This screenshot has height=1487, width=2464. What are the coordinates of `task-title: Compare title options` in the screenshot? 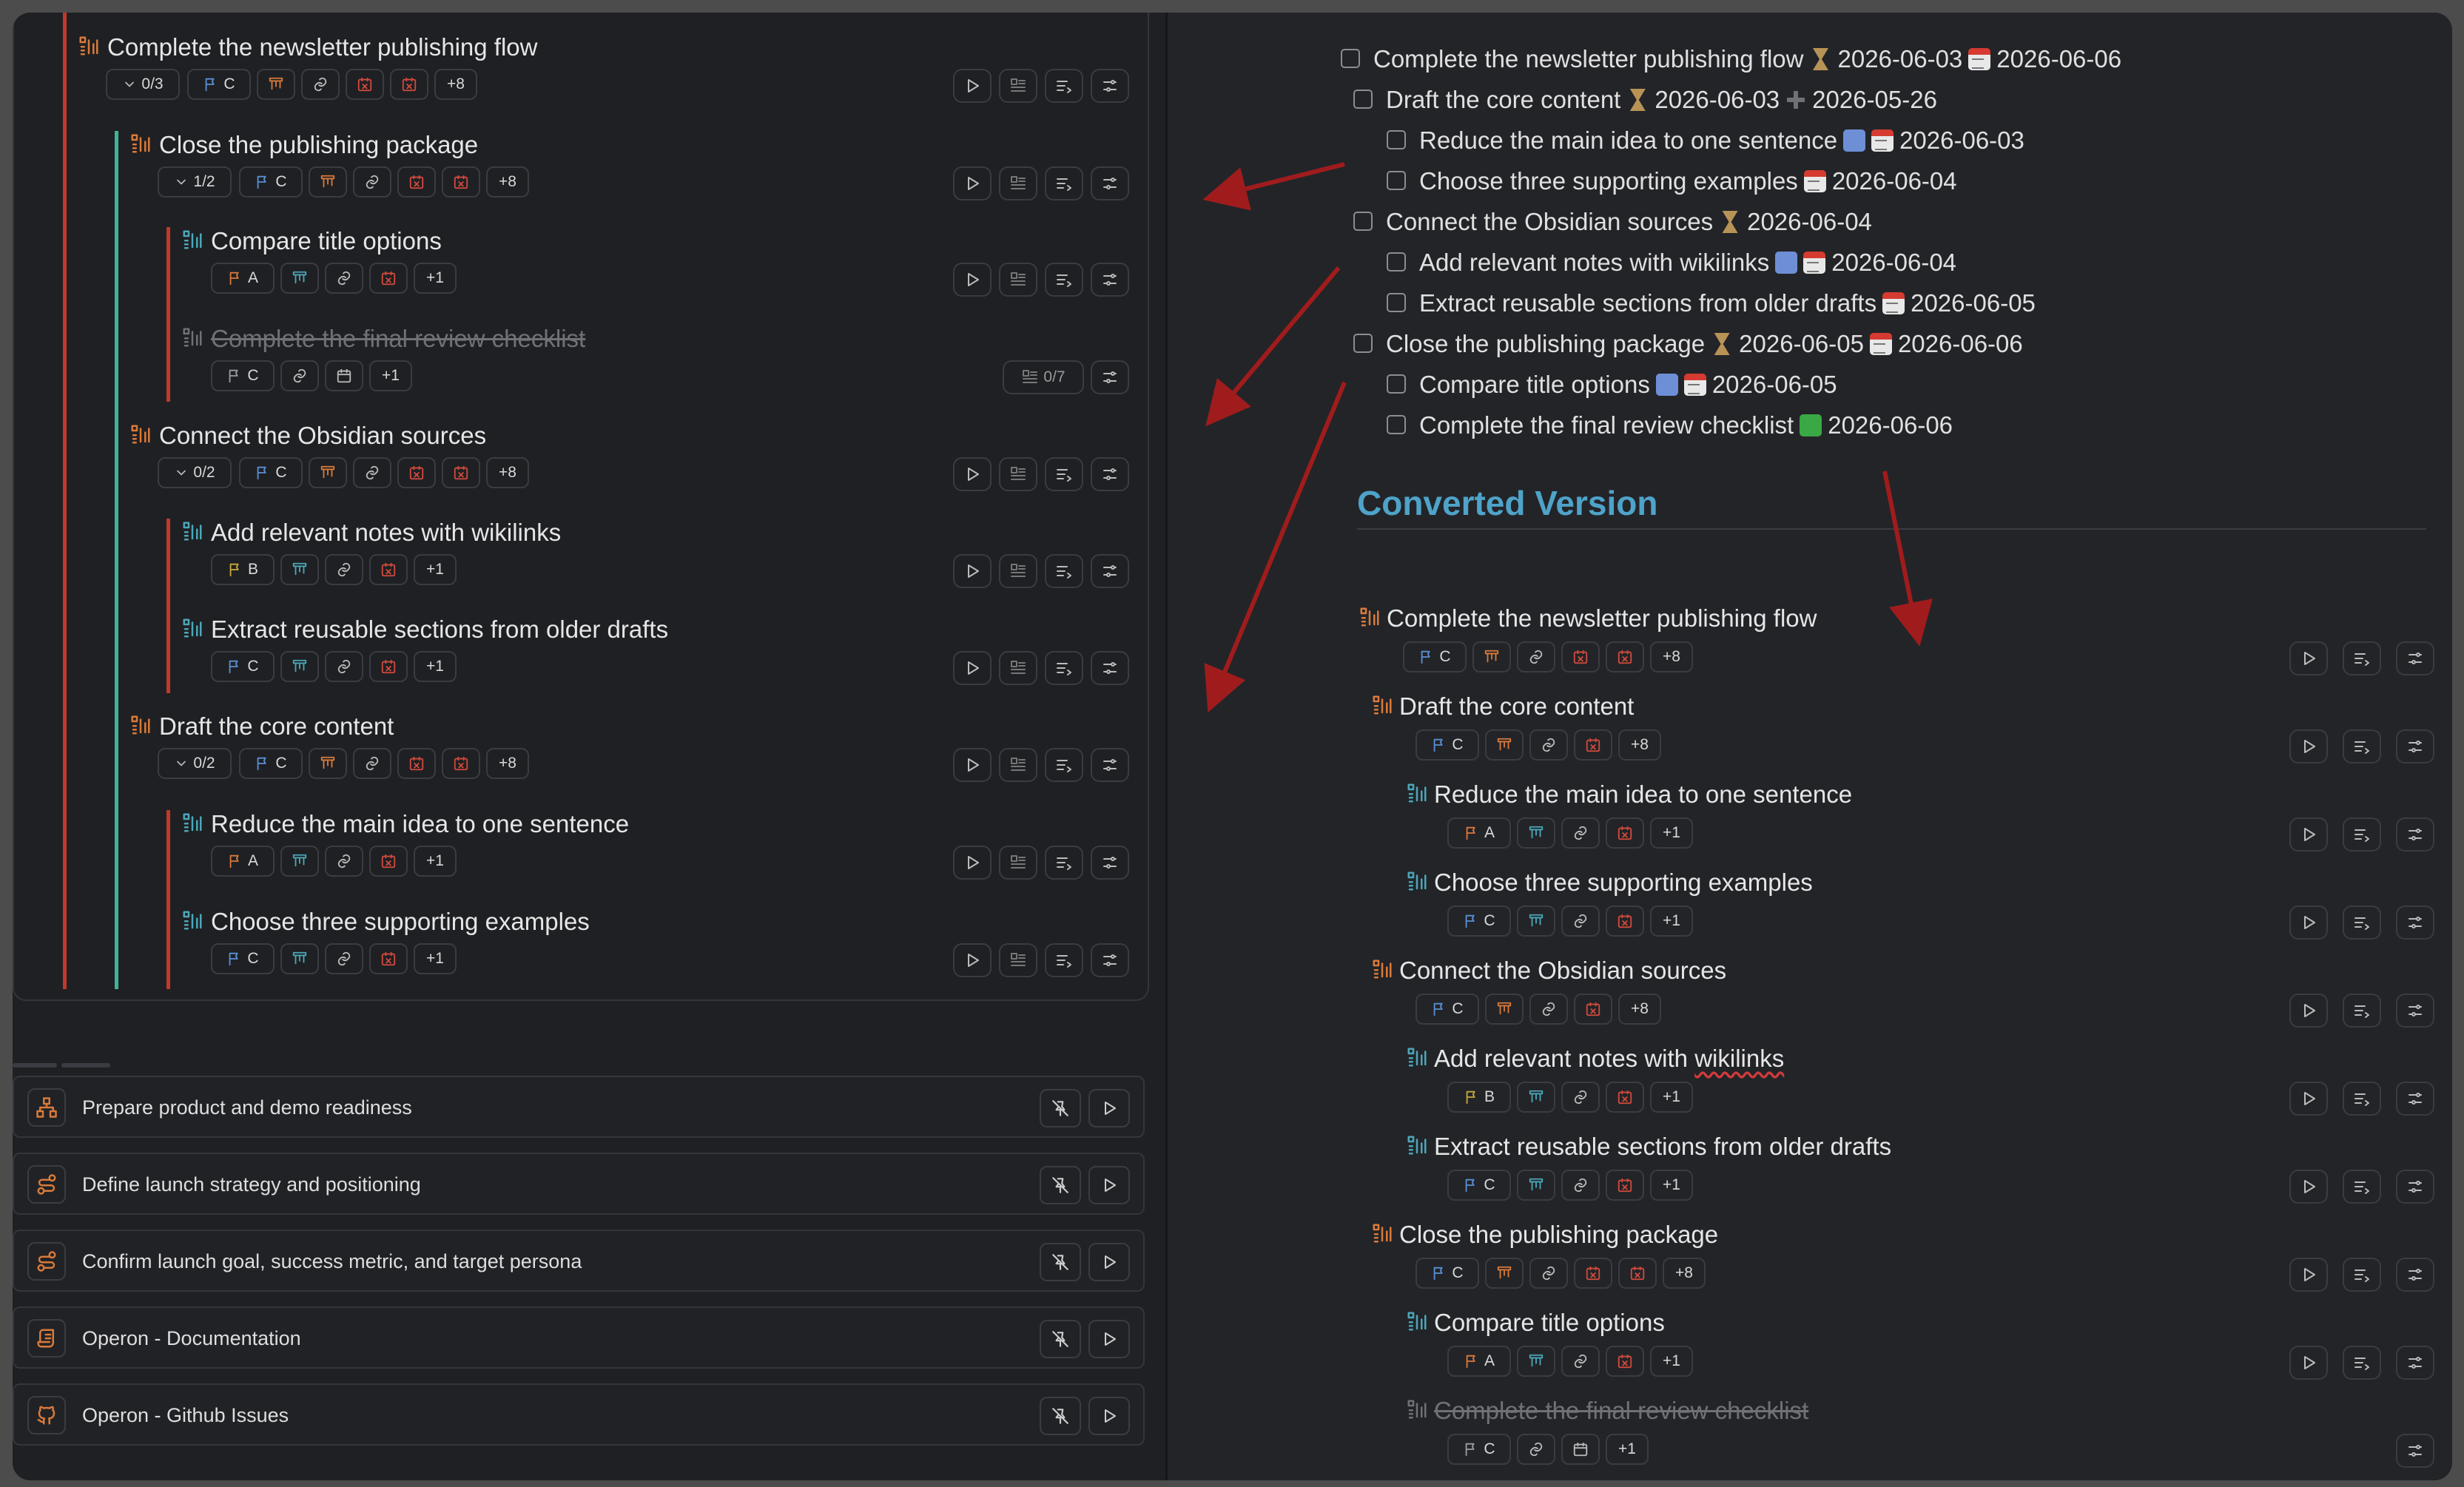 It's located at (326, 241).